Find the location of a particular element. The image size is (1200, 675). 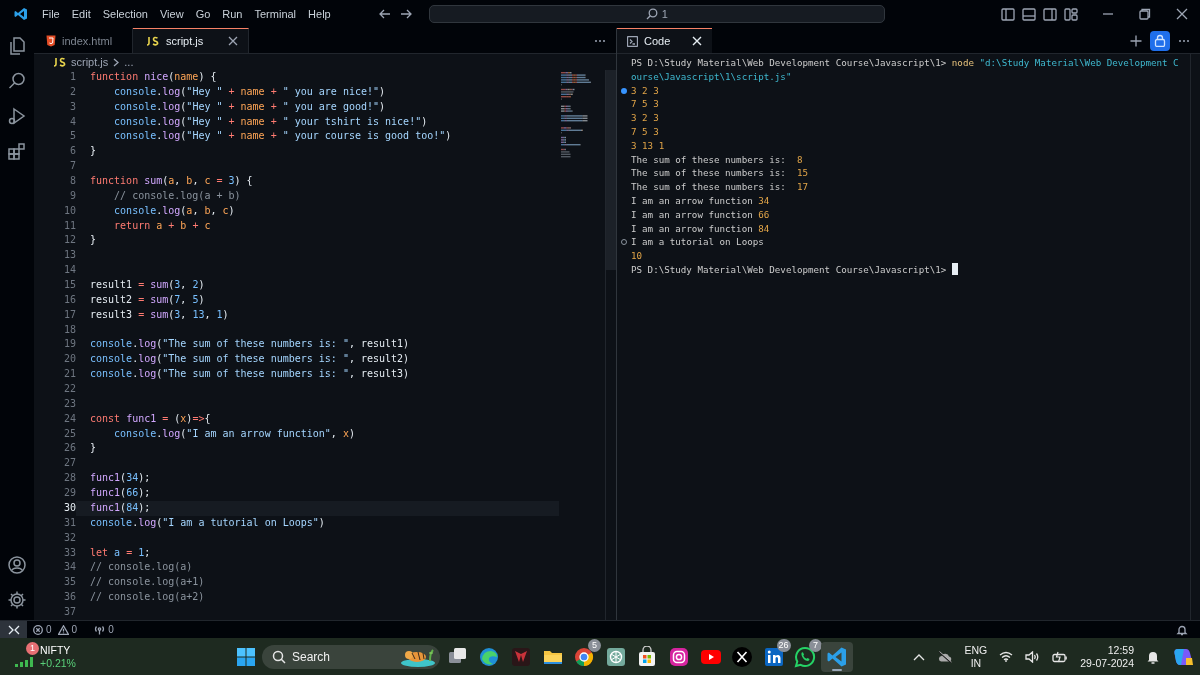

remote-icon is located at coordinates (13, 629).